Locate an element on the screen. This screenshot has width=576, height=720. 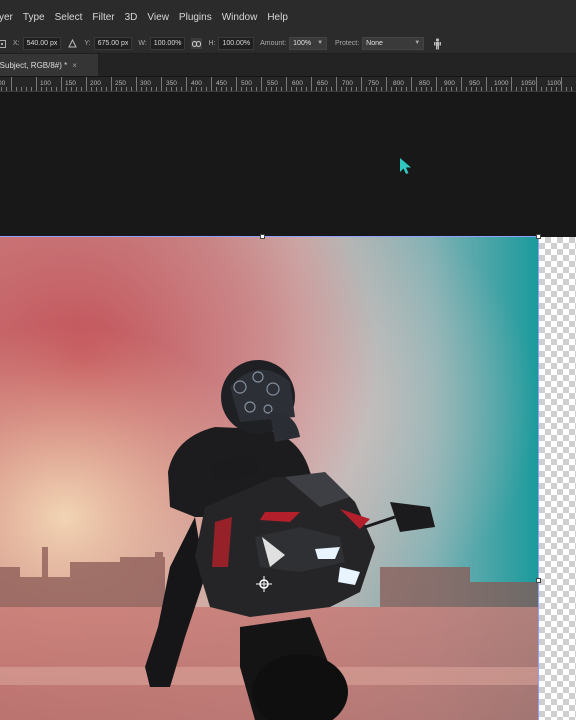
menu-view: View is located at coordinates (158, 17).